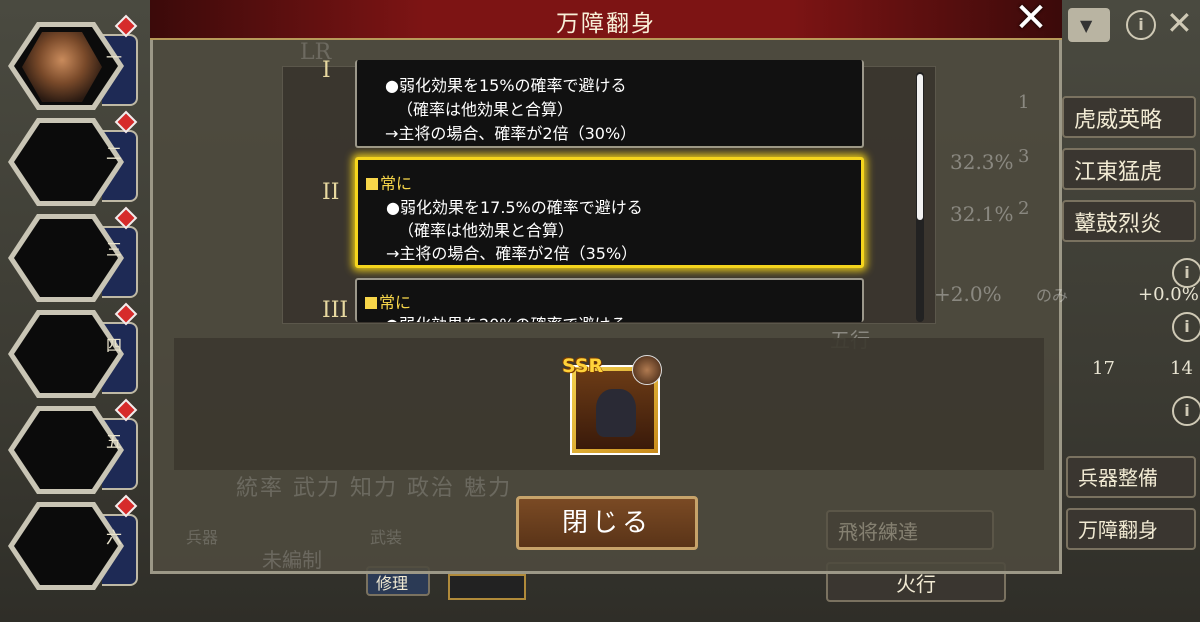  Describe the element at coordinates (331, 192) in the screenshot. I see `level-numeral: II` at that location.